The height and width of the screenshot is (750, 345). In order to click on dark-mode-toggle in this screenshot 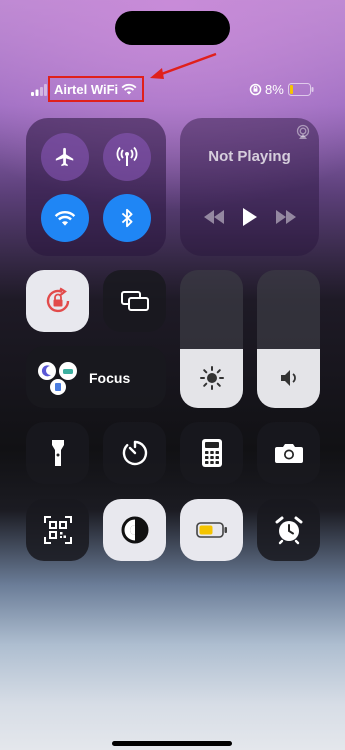, I will do `click(134, 530)`.